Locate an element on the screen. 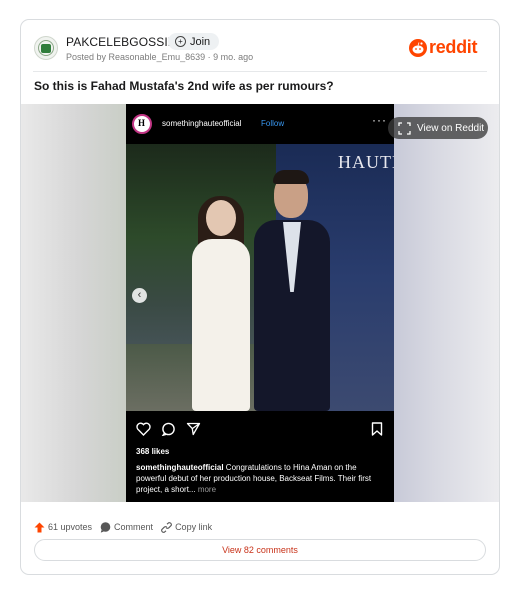  bookmark-icon is located at coordinates (377, 429).